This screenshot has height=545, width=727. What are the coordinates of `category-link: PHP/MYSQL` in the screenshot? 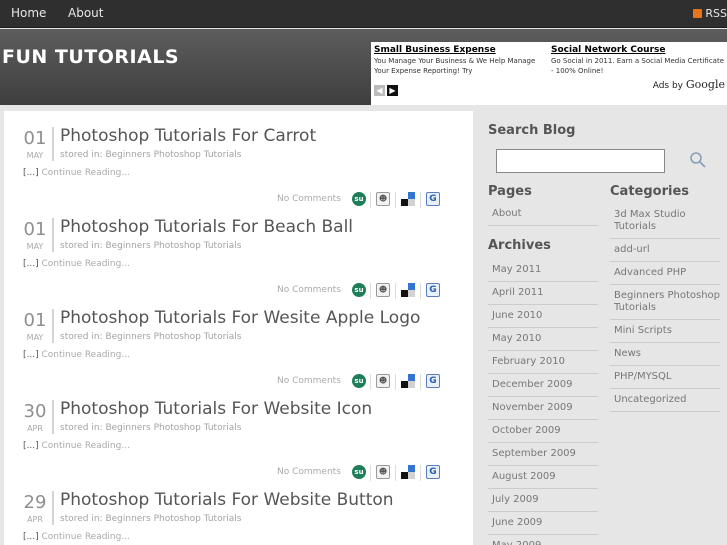 It's located at (665, 377).